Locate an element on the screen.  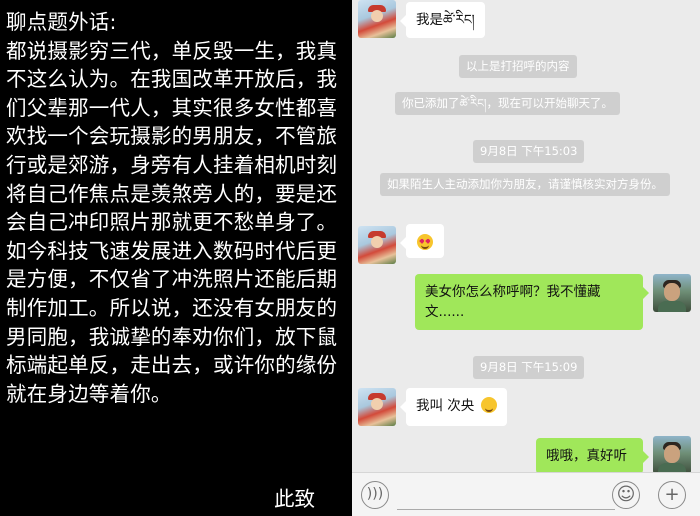
received-message: 我叫 次央 is located at coordinates (453, 407).